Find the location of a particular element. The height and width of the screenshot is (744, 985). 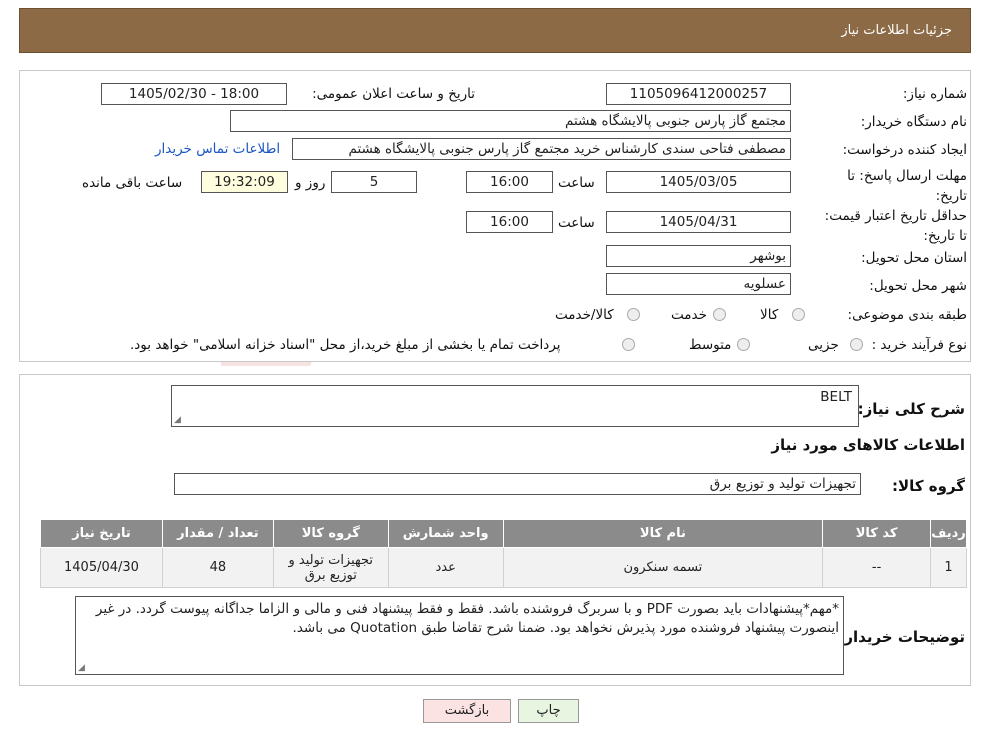

creator-label: ایجاد کننده درخواست: is located at coordinates (904, 150).